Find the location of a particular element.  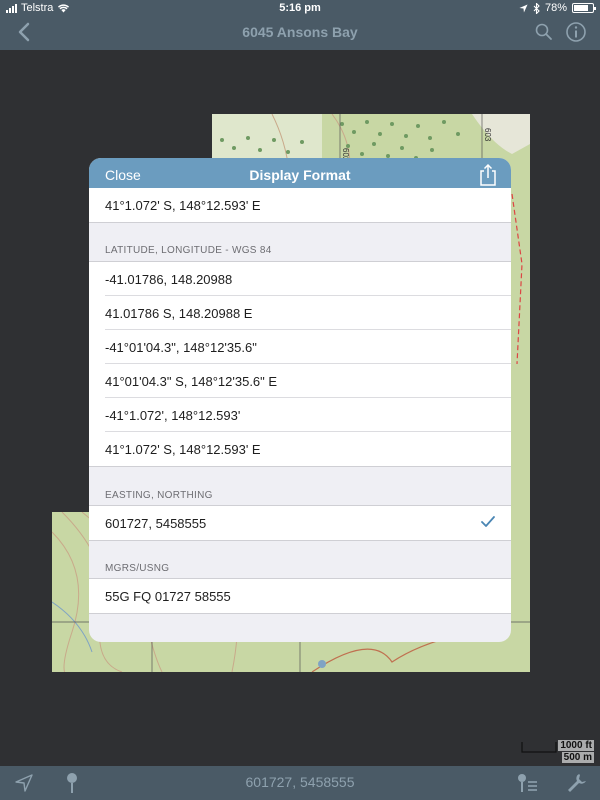

format-option-row-selected: 601727, 5458555 is located at coordinates (300, 523).